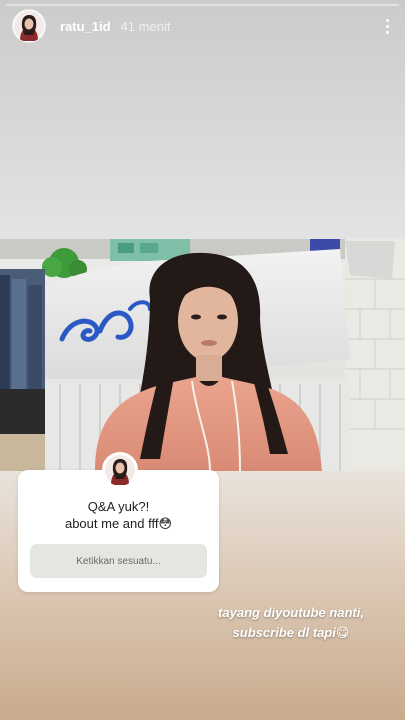 The width and height of the screenshot is (405, 720). Describe the element at coordinates (118, 523) in the screenshot. I see `question-title-line-2: about me and fff😳` at that location.